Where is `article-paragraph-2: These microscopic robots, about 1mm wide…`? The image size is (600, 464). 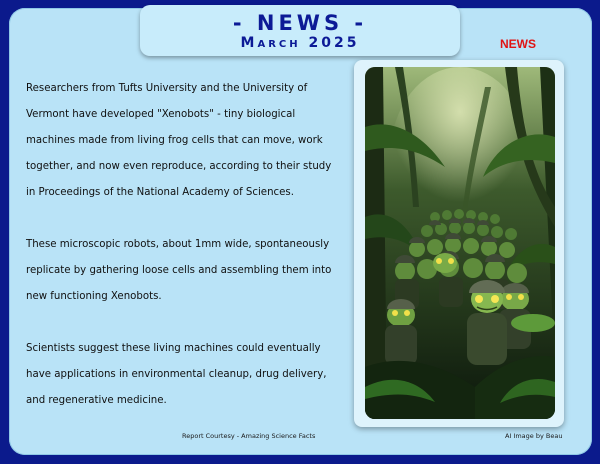
article-paragraph-2: These microscopic robots, about 1mm wide… is located at coordinates (179, 270).